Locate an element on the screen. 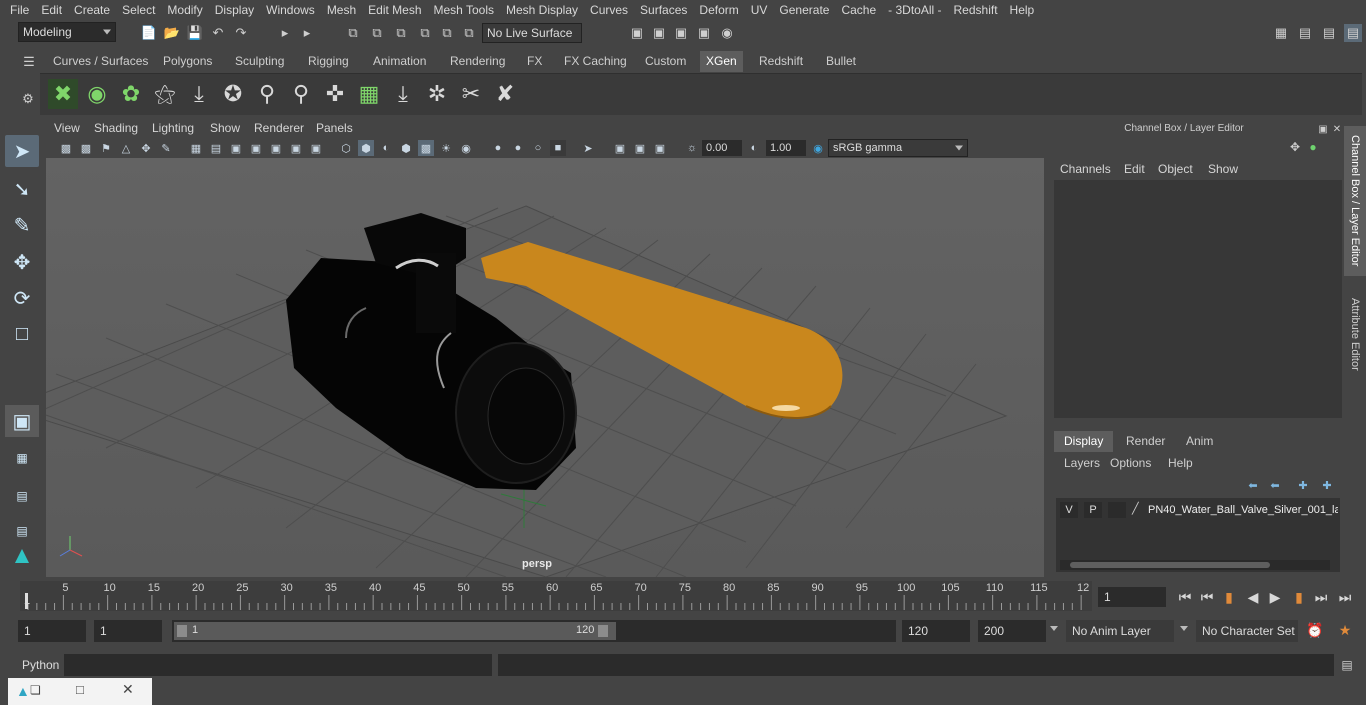 The image size is (1366, 705). camera-select-icon: ▩ is located at coordinates (66, 148).